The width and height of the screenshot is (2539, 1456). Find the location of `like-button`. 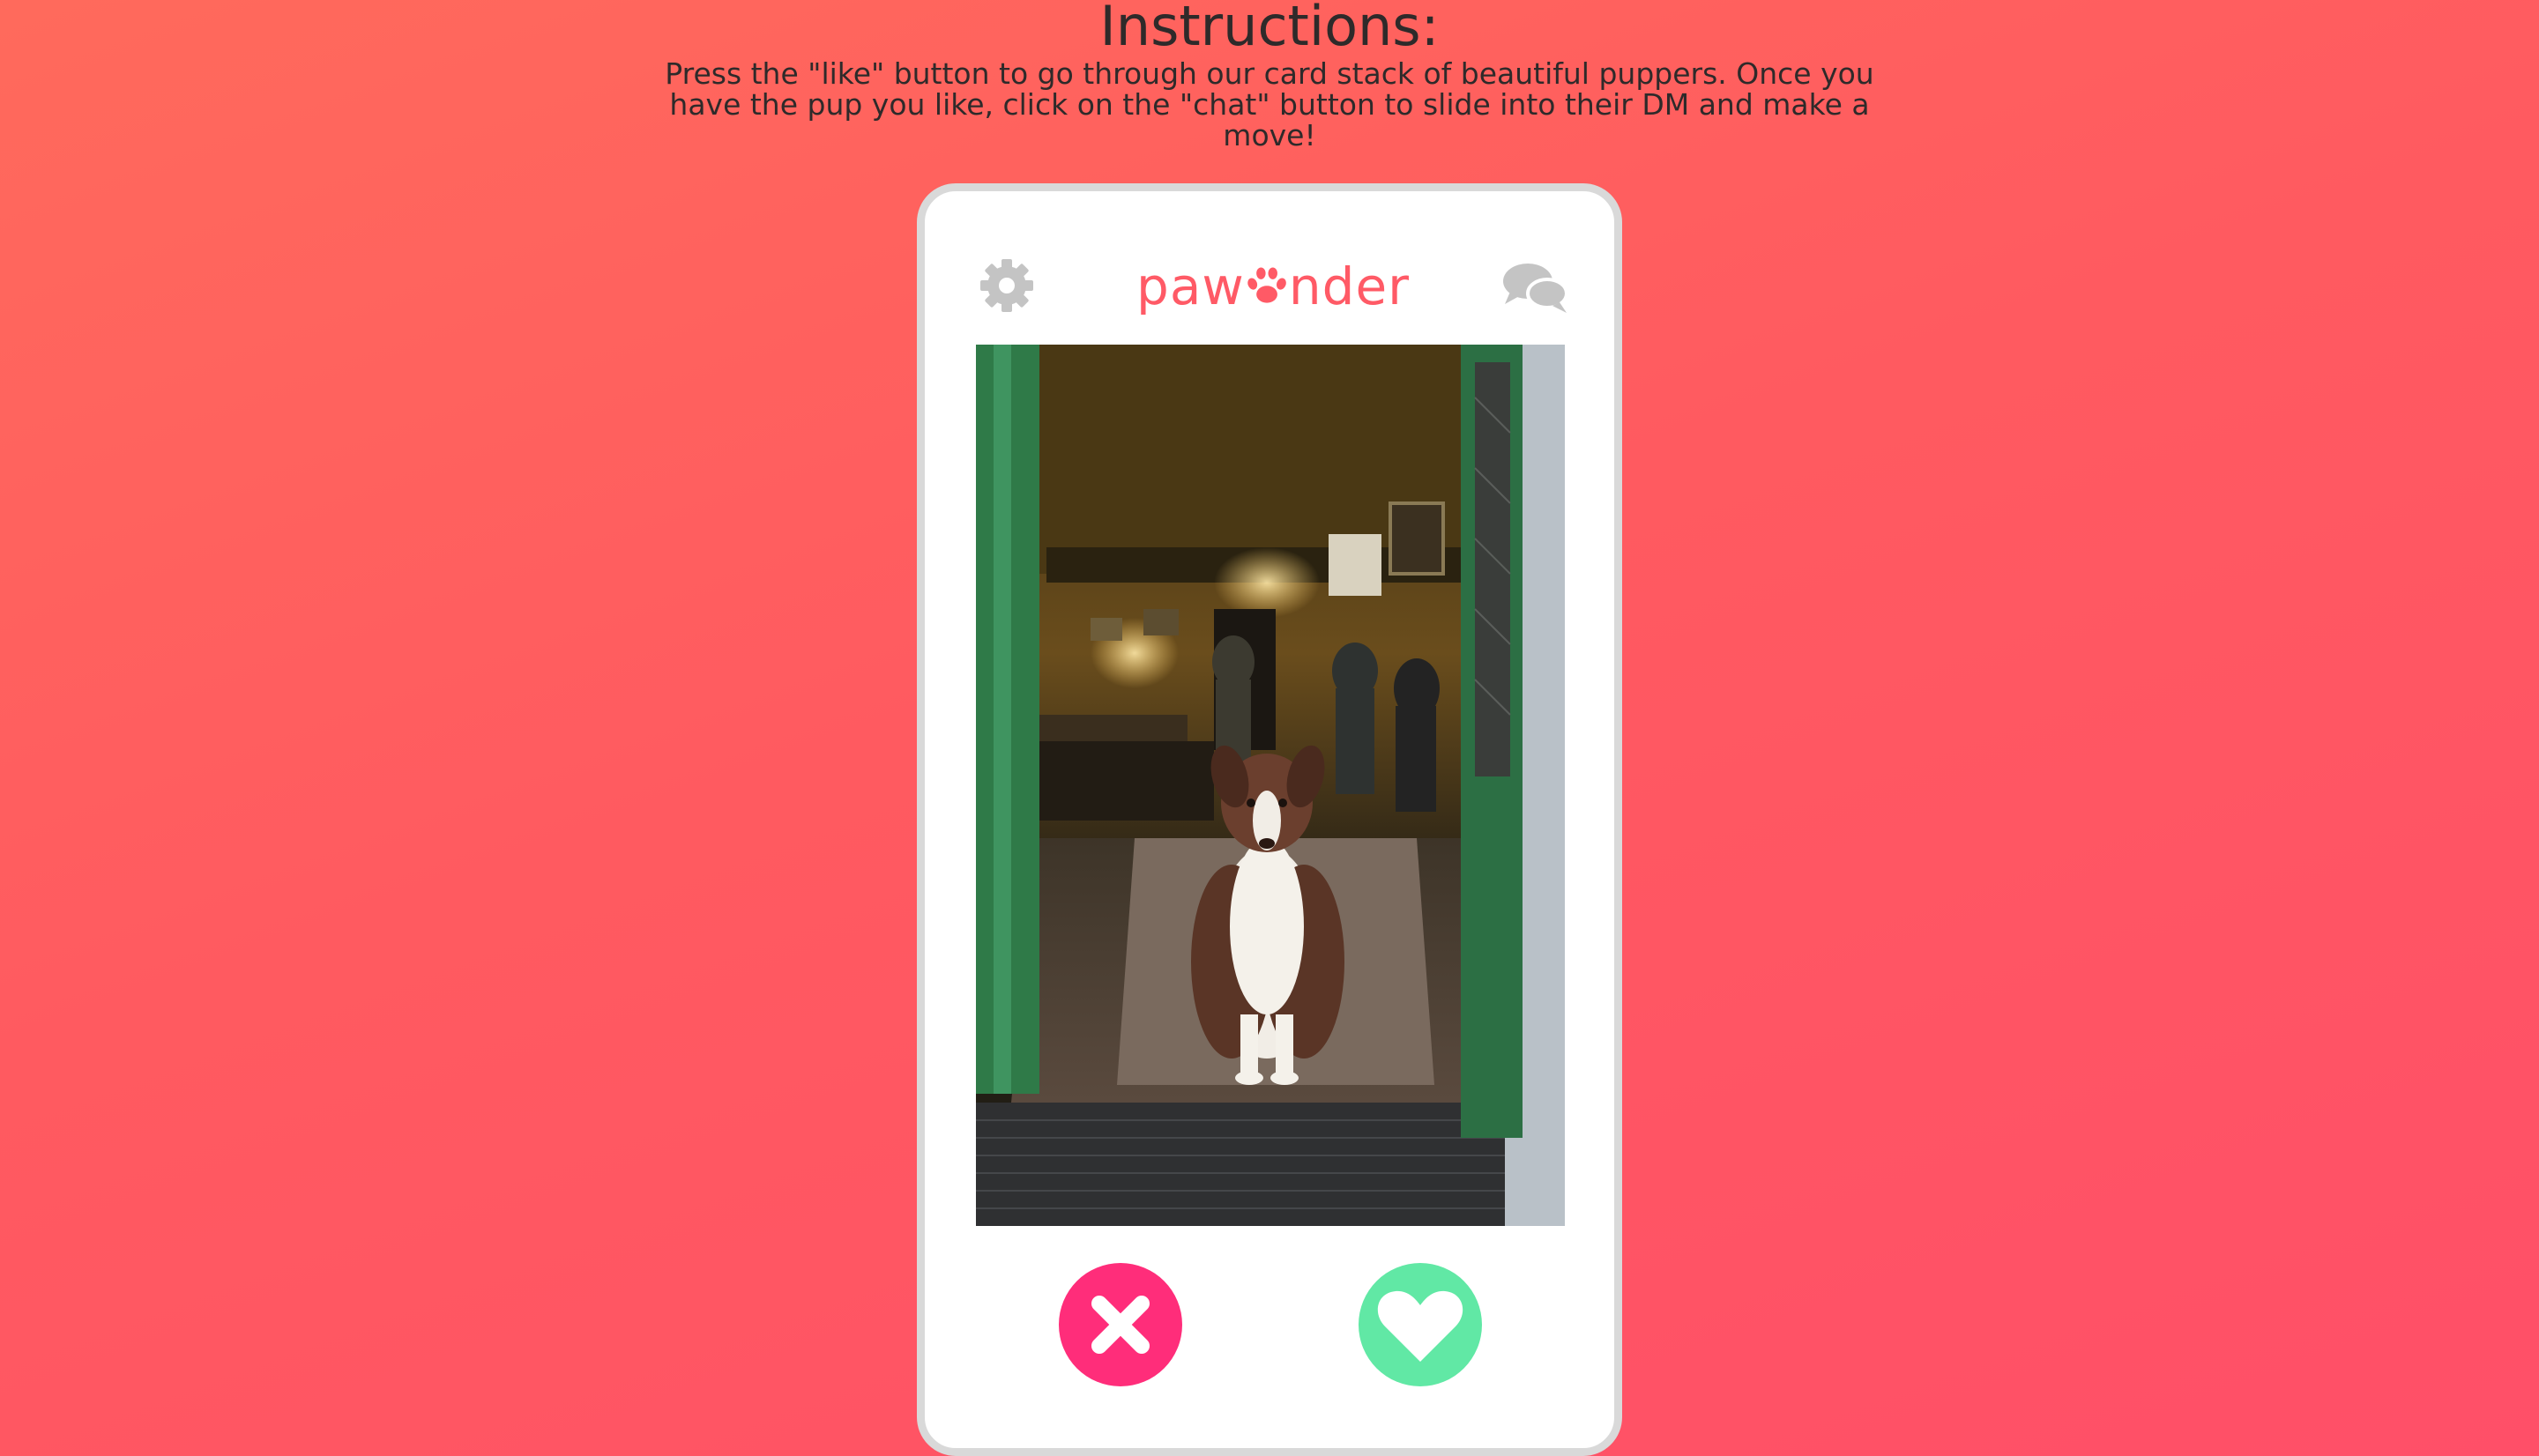

like-button is located at coordinates (1420, 1324).